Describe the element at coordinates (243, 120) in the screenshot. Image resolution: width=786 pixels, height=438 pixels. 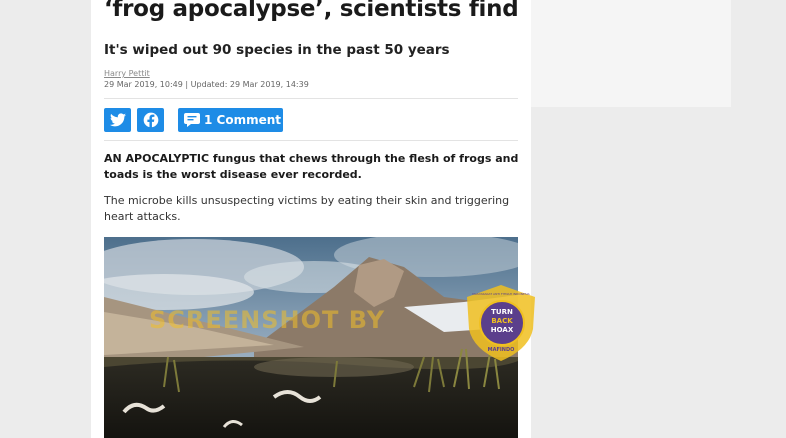
I see `comment-count-label: 1 Comment` at that location.